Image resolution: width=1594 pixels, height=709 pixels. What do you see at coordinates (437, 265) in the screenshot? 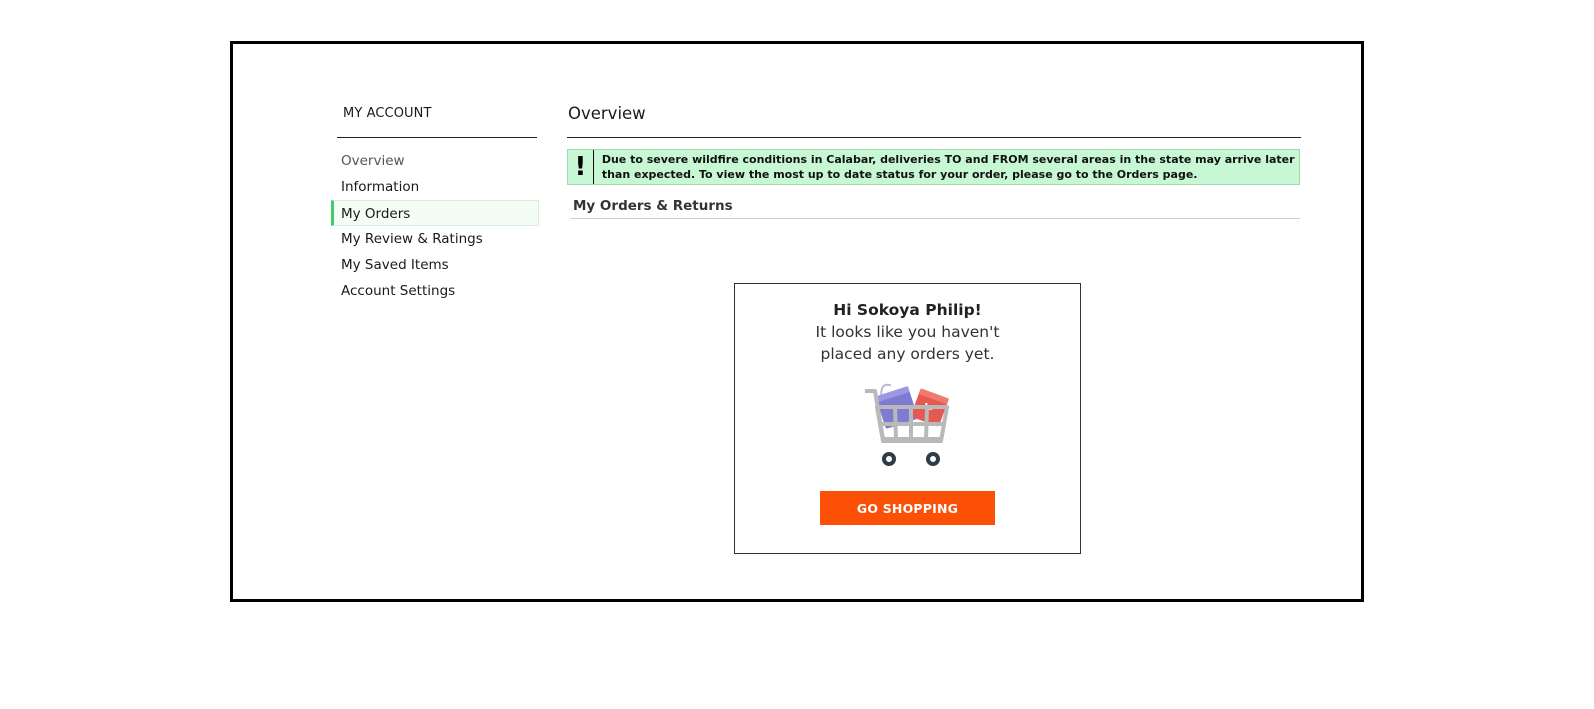
I see `sidebar-item-saved-items: My Saved Items` at bounding box center [437, 265].